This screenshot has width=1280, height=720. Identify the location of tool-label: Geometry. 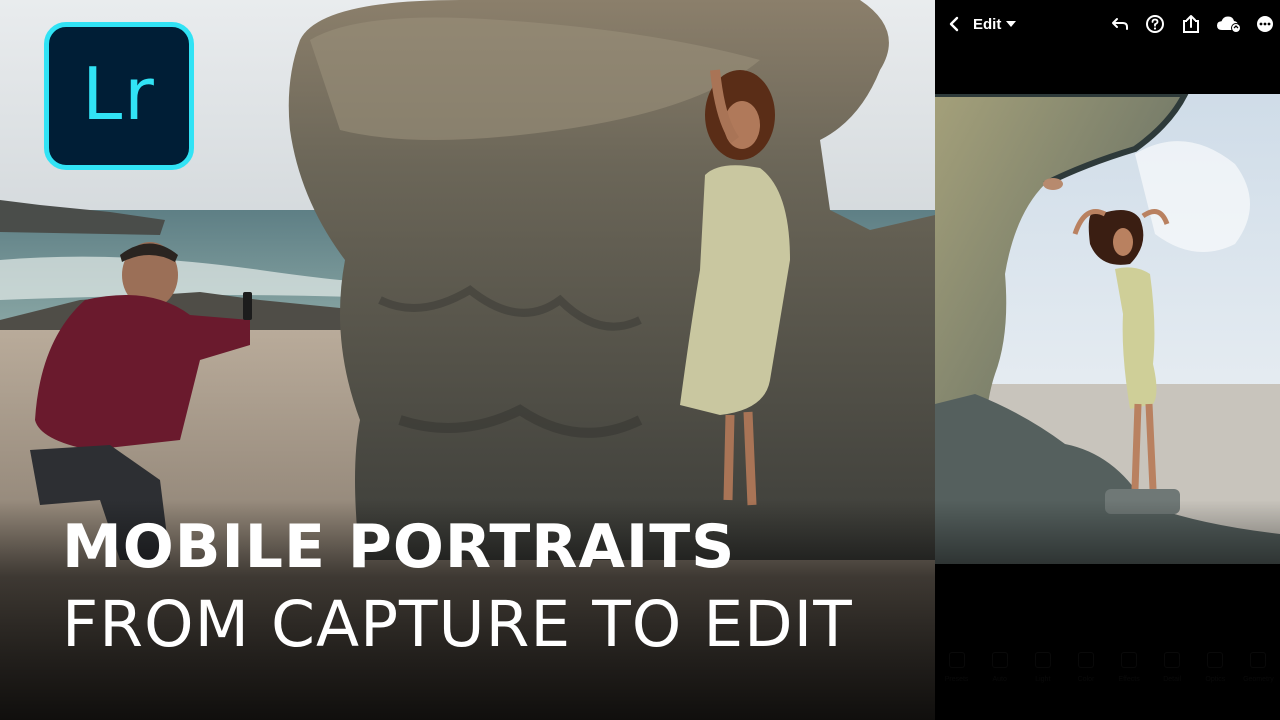
(1258, 679).